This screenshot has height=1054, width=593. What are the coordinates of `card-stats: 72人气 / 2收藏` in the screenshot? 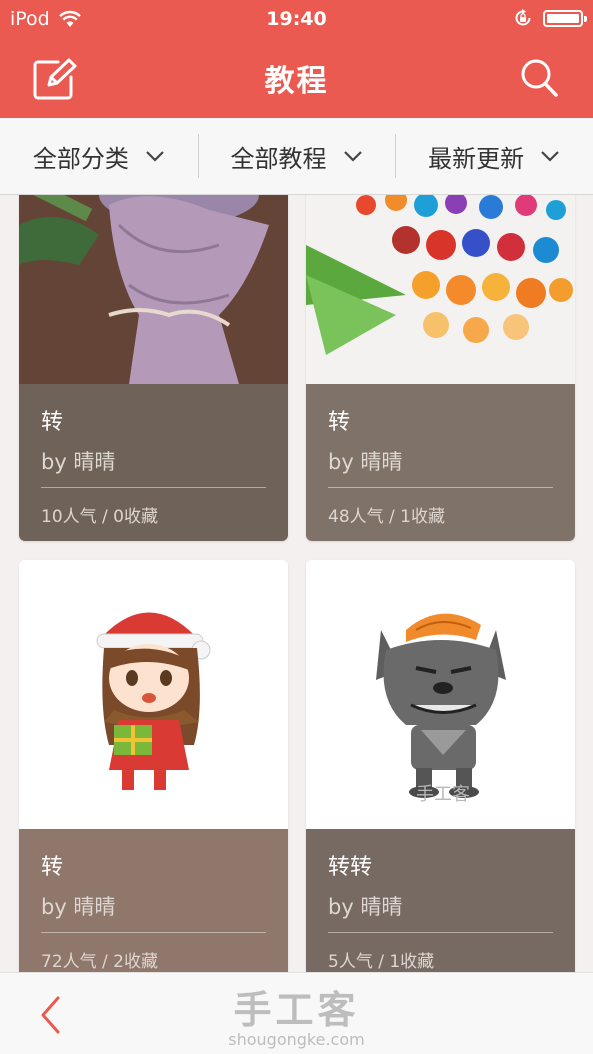 It's located at (99, 962).